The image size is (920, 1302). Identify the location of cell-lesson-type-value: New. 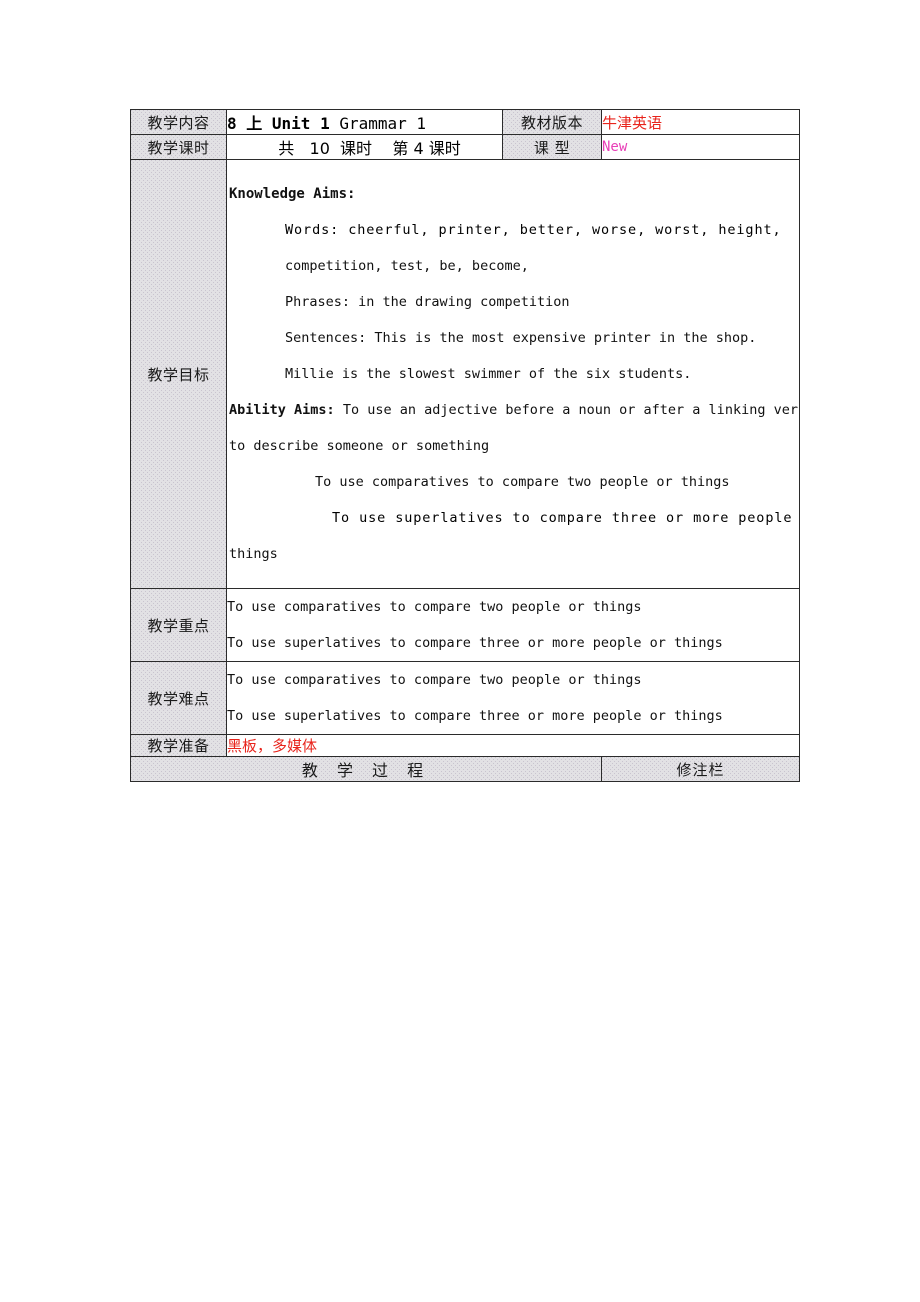
(700, 147).